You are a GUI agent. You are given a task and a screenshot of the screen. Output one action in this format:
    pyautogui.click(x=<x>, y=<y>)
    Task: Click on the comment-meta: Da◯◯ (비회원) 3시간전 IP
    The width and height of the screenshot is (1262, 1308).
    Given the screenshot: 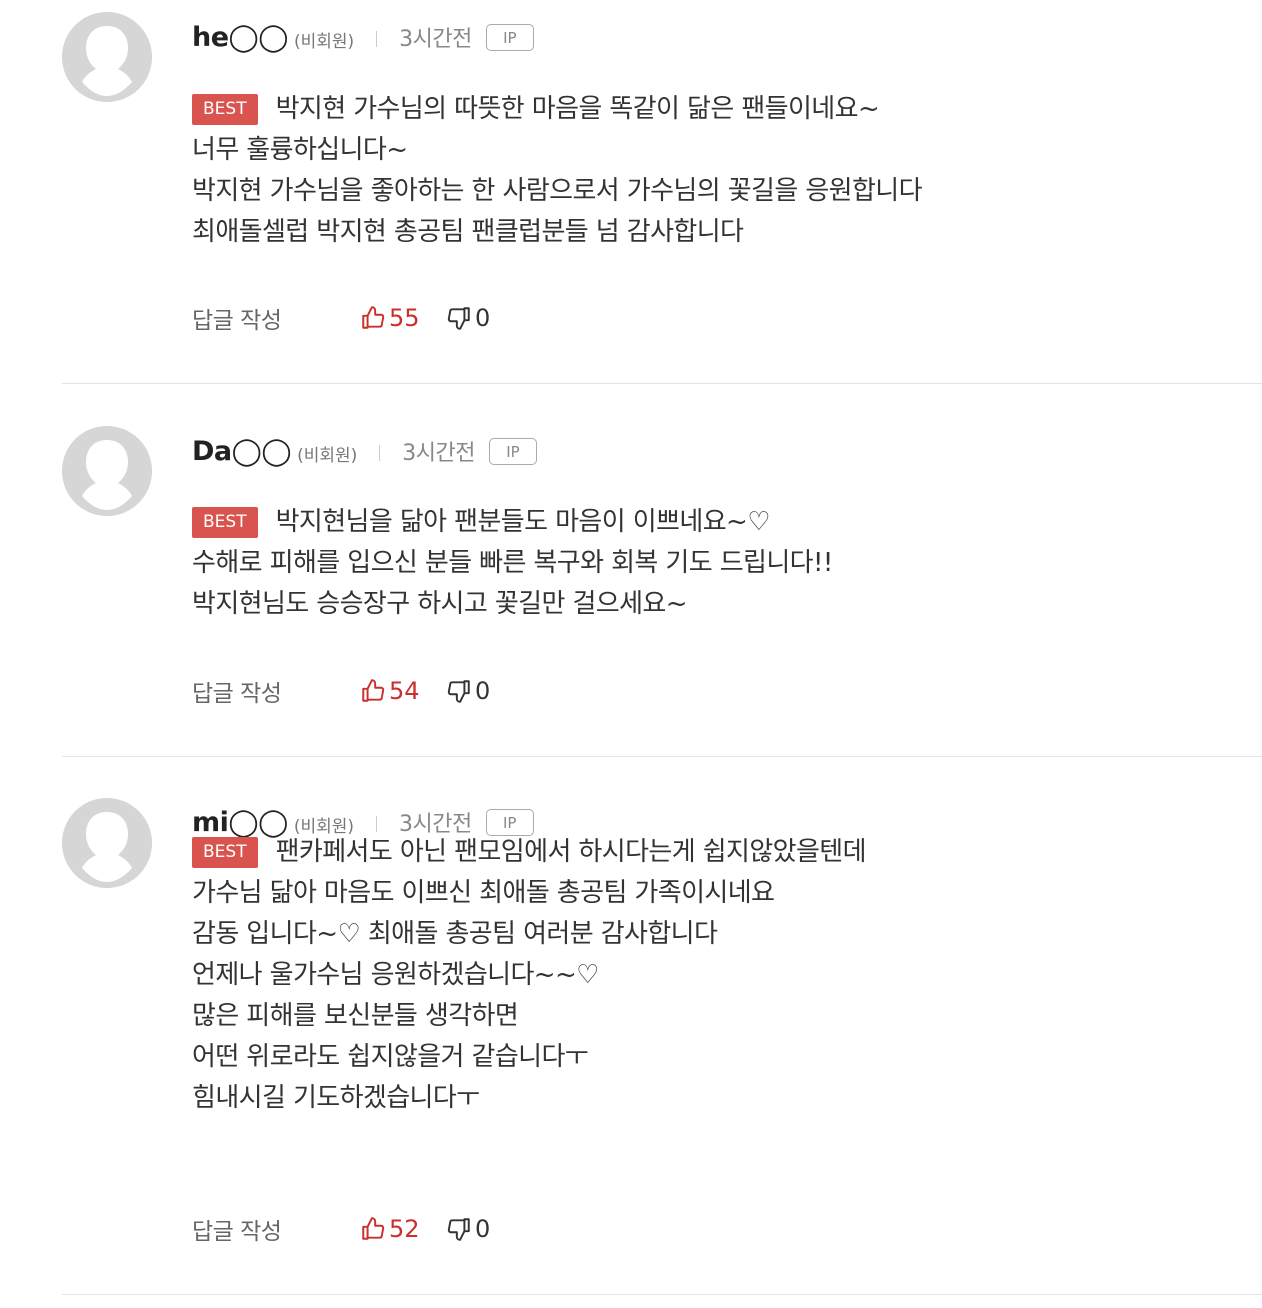 What is the action you would take?
    pyautogui.click(x=364, y=451)
    